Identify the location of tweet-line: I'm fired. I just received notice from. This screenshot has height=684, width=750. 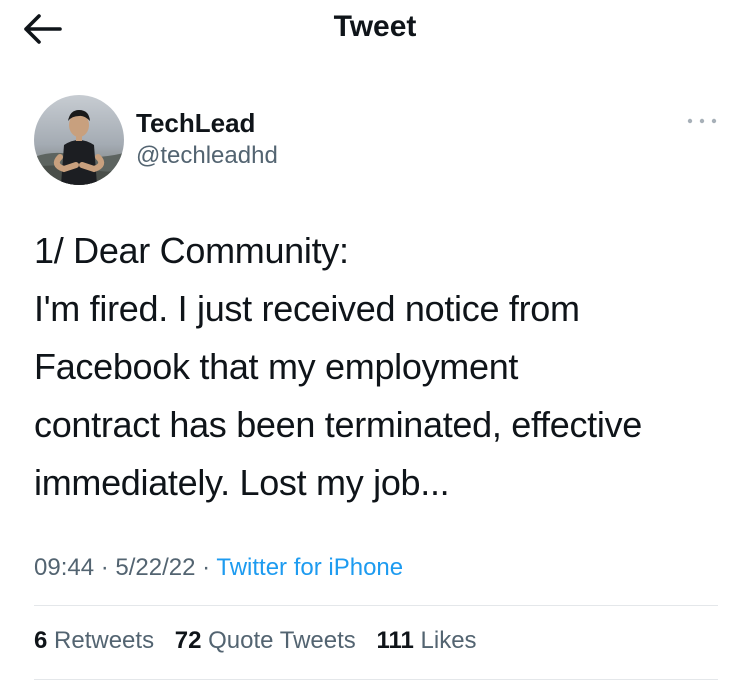
(307, 308).